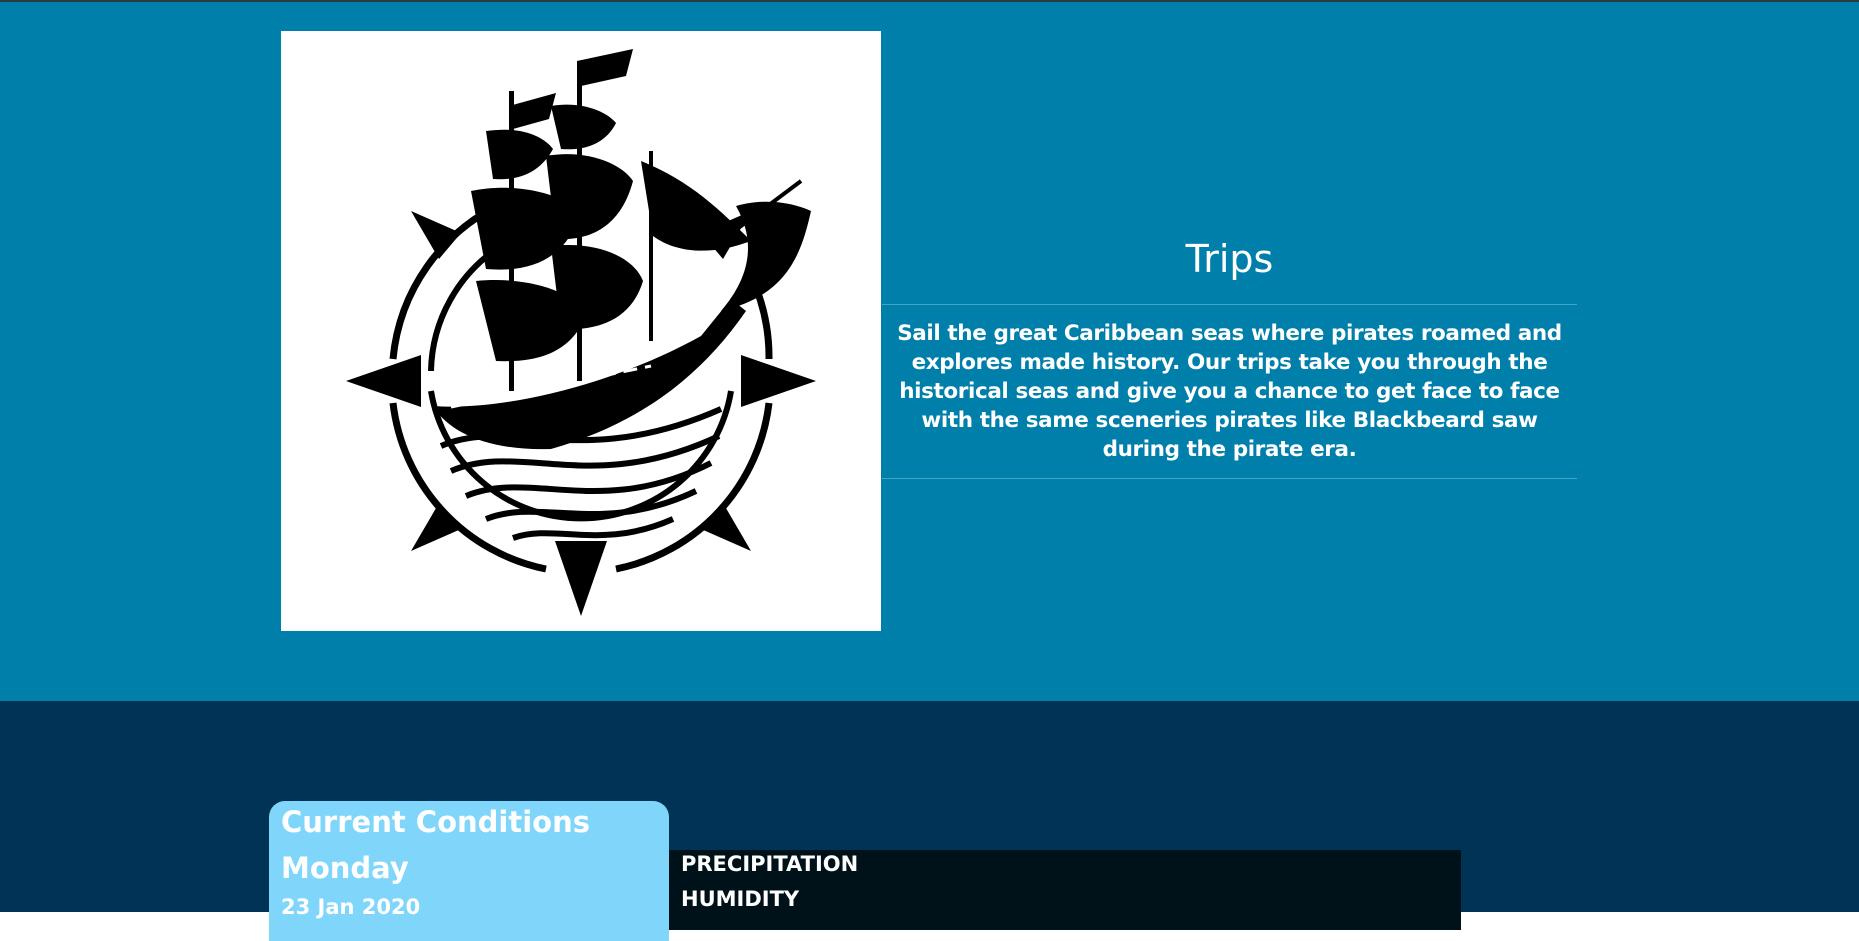  I want to click on divider, so click(1229, 478).